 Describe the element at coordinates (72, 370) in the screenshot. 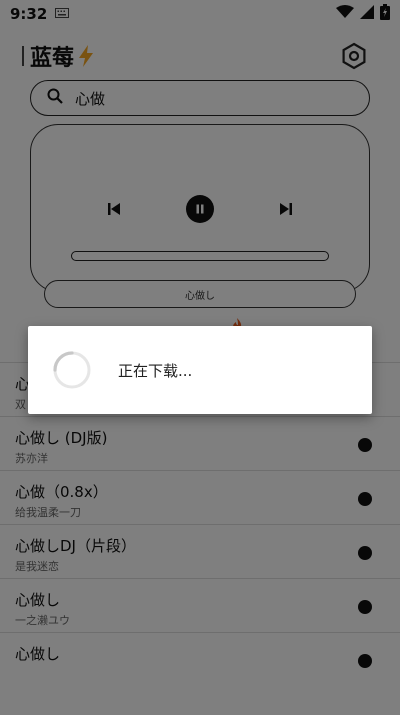

I see `loading-spinner-icon` at that location.